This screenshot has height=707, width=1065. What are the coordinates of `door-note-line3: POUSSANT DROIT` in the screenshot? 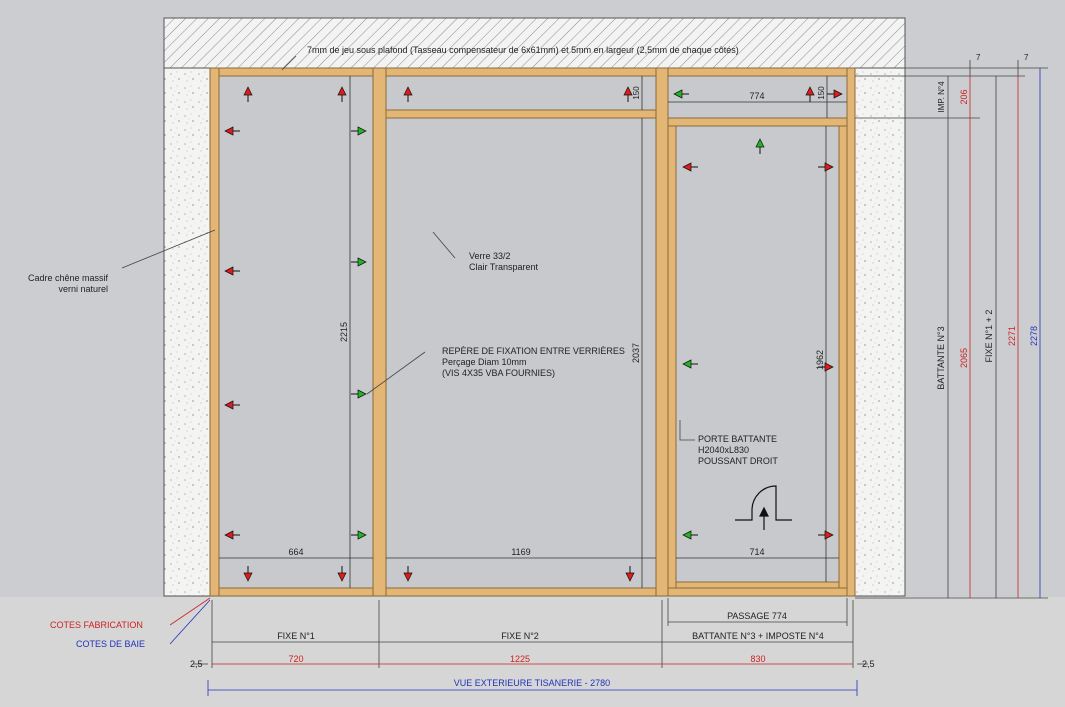 It's located at (738, 461).